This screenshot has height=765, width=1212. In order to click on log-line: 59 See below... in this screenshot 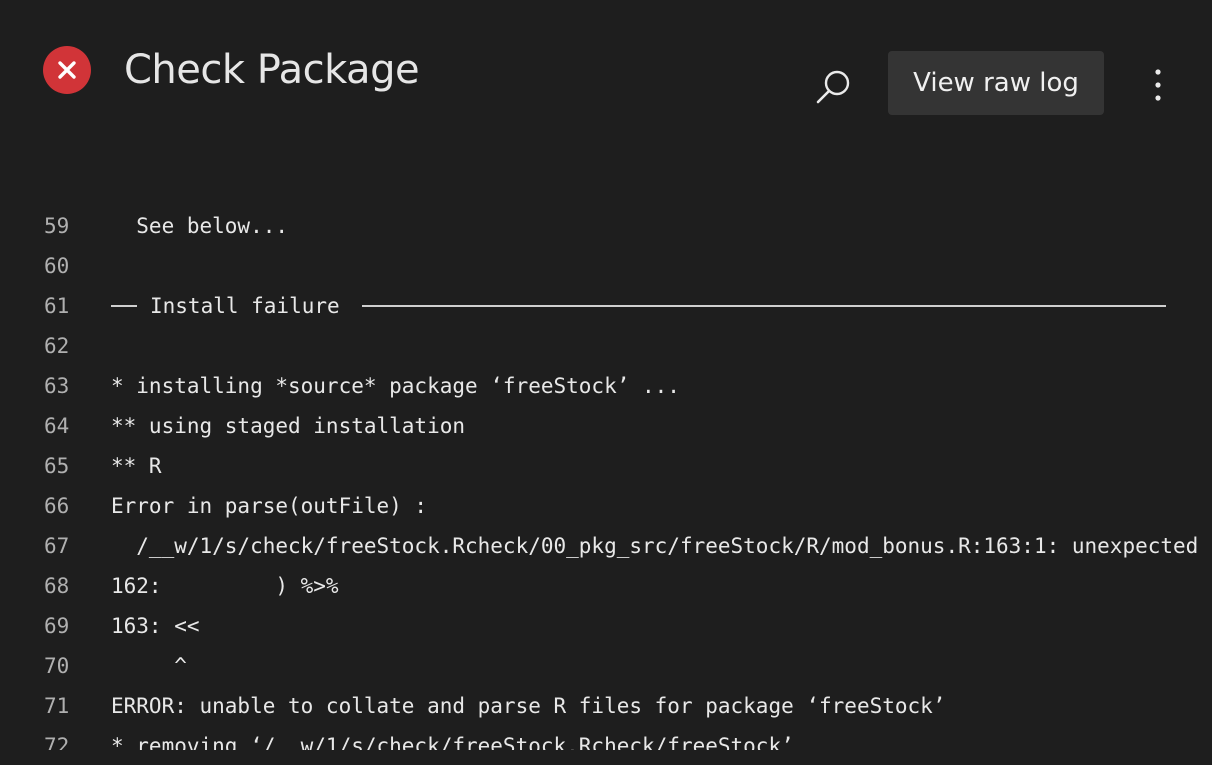, I will do `click(606, 226)`.